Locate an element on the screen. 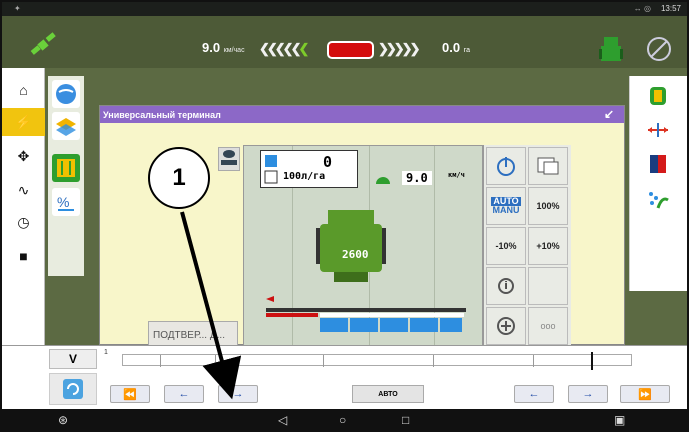 The height and width of the screenshot is (432, 689). top-bar: 9.0 км/час ❮❮❮❮❮❮ ❯❯❯❯❯ 0.0 га is located at coordinates (344, 42).